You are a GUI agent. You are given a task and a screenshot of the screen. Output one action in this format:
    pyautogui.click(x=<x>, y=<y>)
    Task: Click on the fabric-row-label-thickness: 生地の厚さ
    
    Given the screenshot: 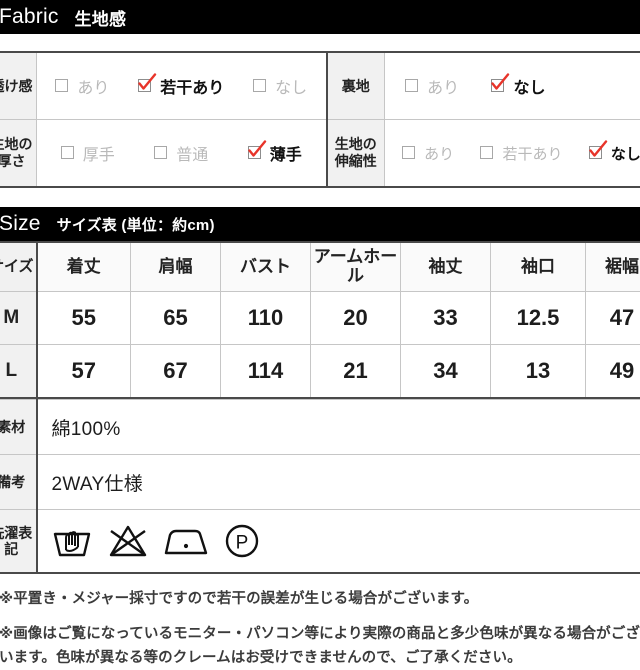 What is the action you would take?
    pyautogui.click(x=18, y=154)
    